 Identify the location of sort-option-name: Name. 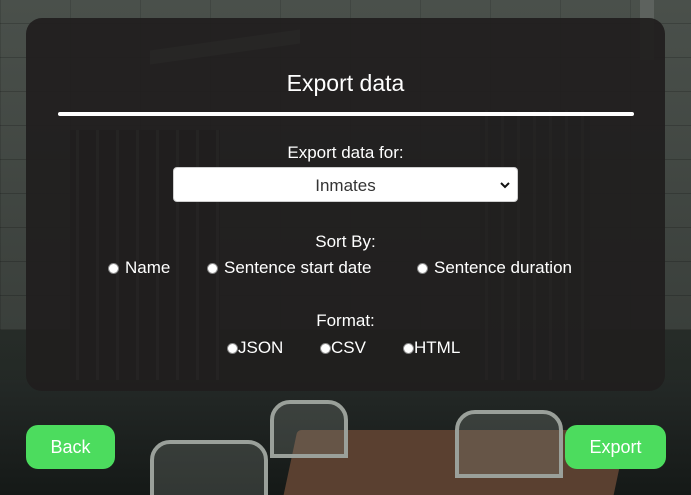
(139, 268).